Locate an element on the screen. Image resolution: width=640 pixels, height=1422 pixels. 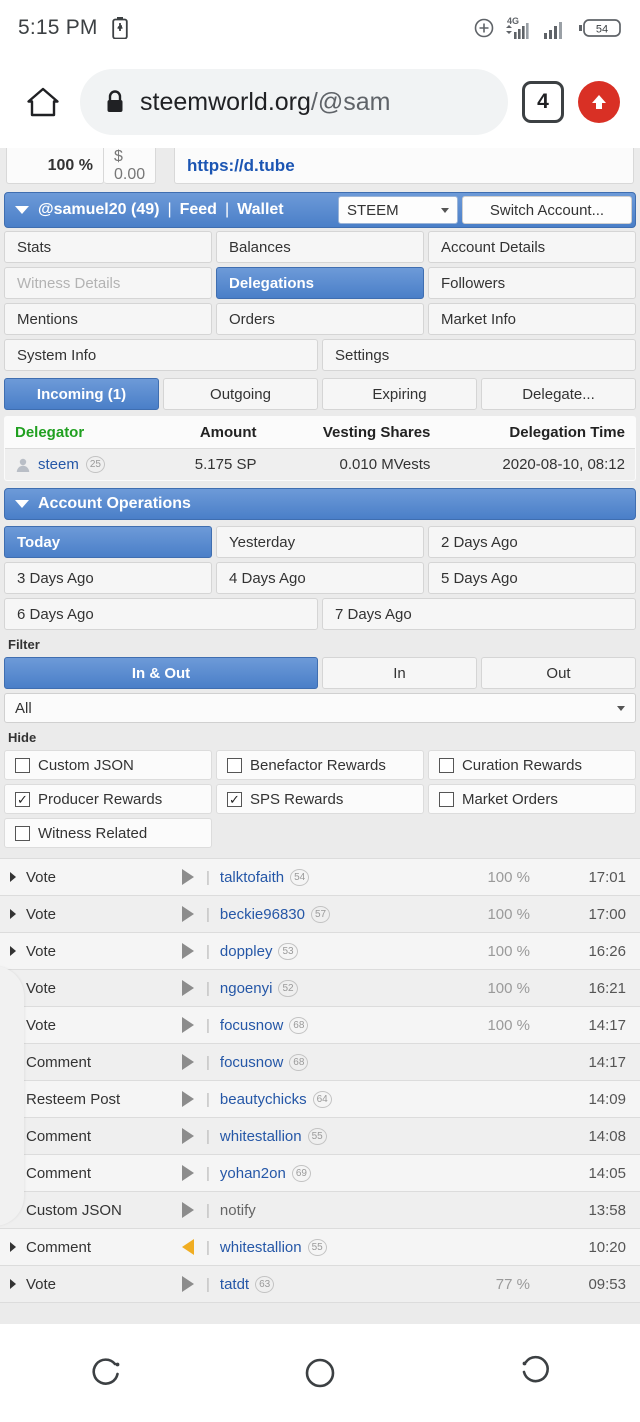
col-delegation-time: Delegation Time is located at coordinates (537, 433).